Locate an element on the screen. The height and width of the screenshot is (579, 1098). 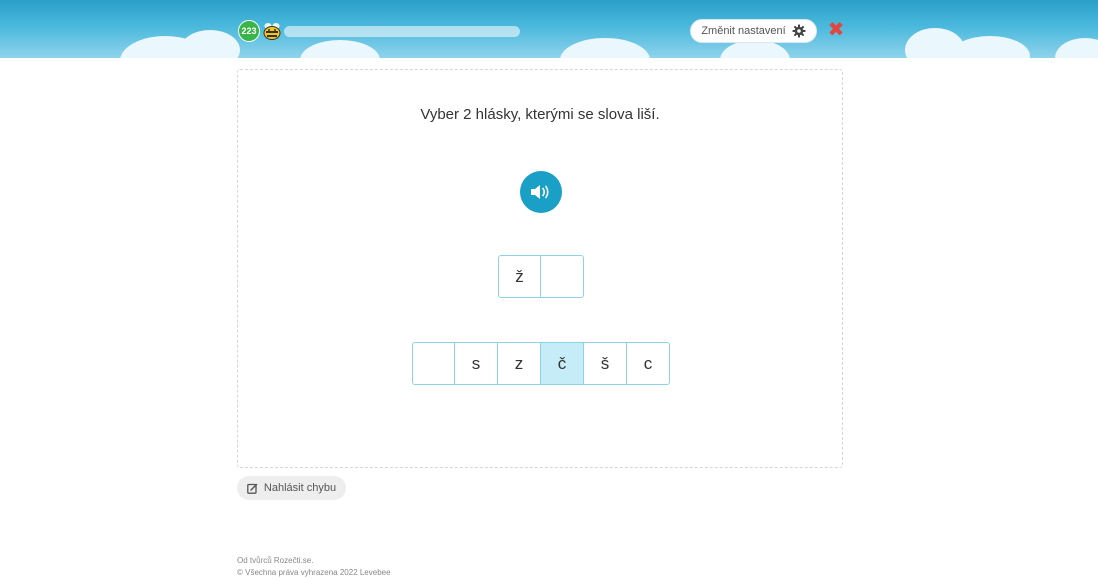
answer-slot: ž is located at coordinates (519, 276).